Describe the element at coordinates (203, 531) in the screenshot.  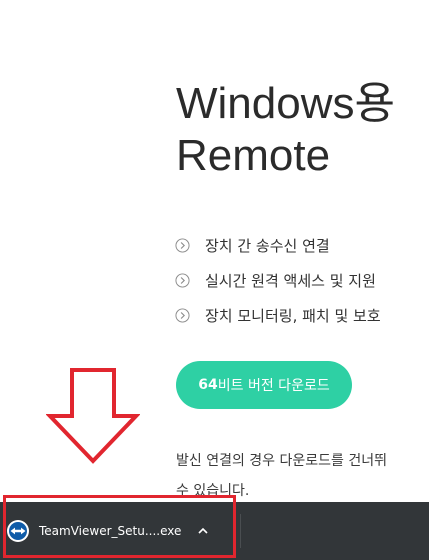
I see `chevron-up-icon` at that location.